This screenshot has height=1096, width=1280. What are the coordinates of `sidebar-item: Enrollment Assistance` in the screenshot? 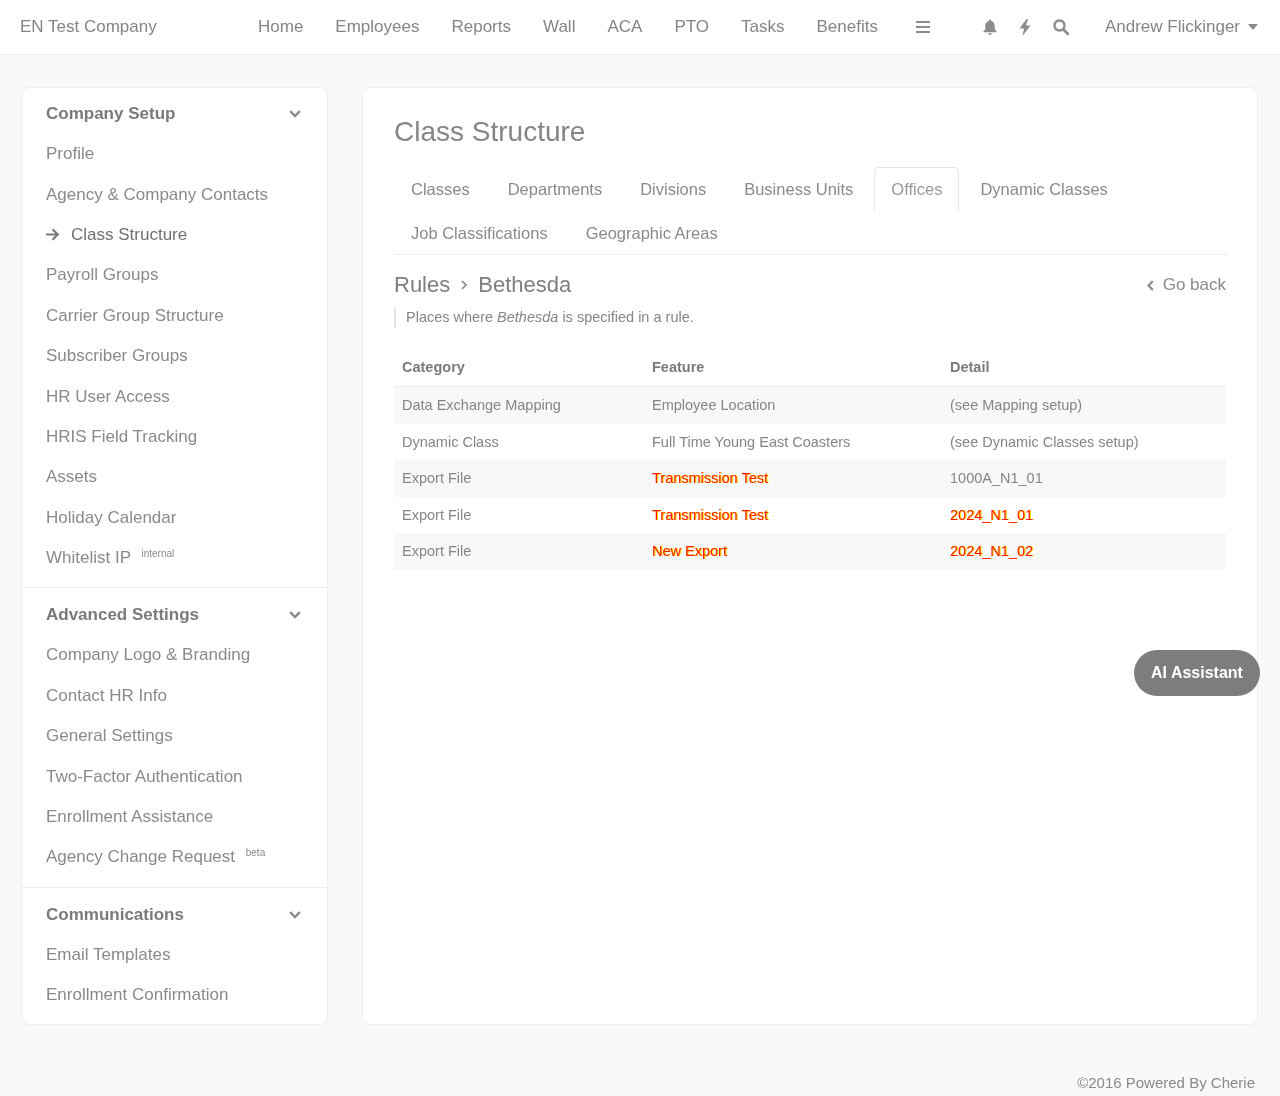 It's located at (174, 817).